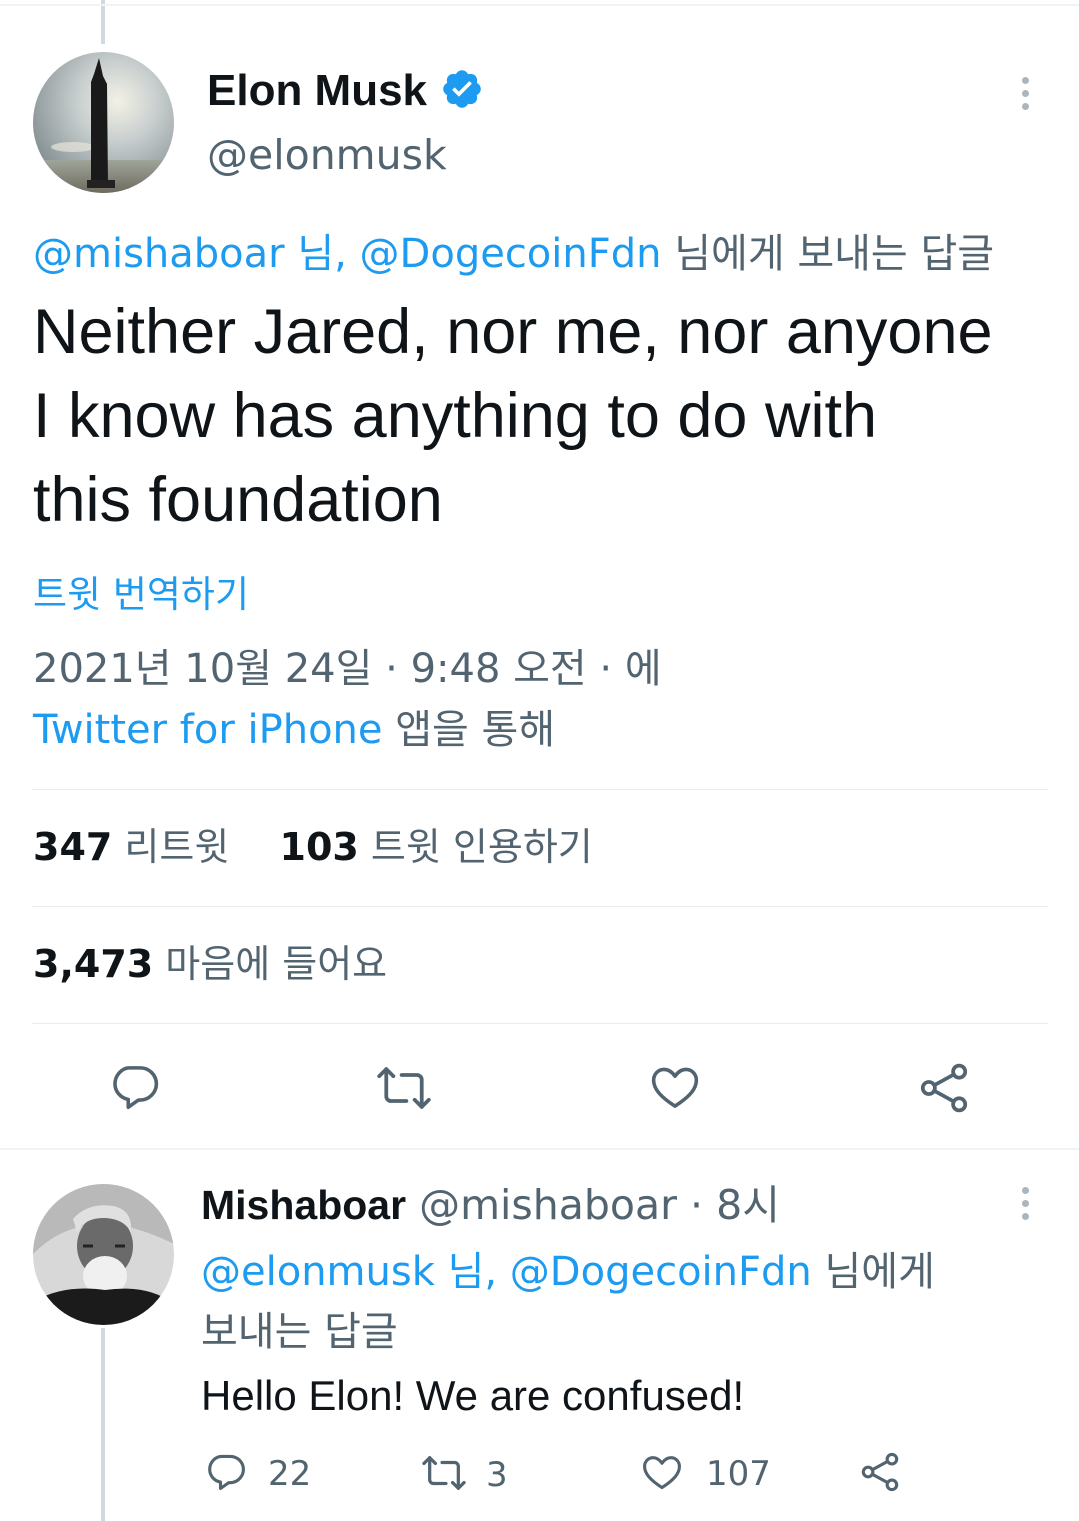  I want to click on retweets-stat: 347 리트윗, so click(131, 847).